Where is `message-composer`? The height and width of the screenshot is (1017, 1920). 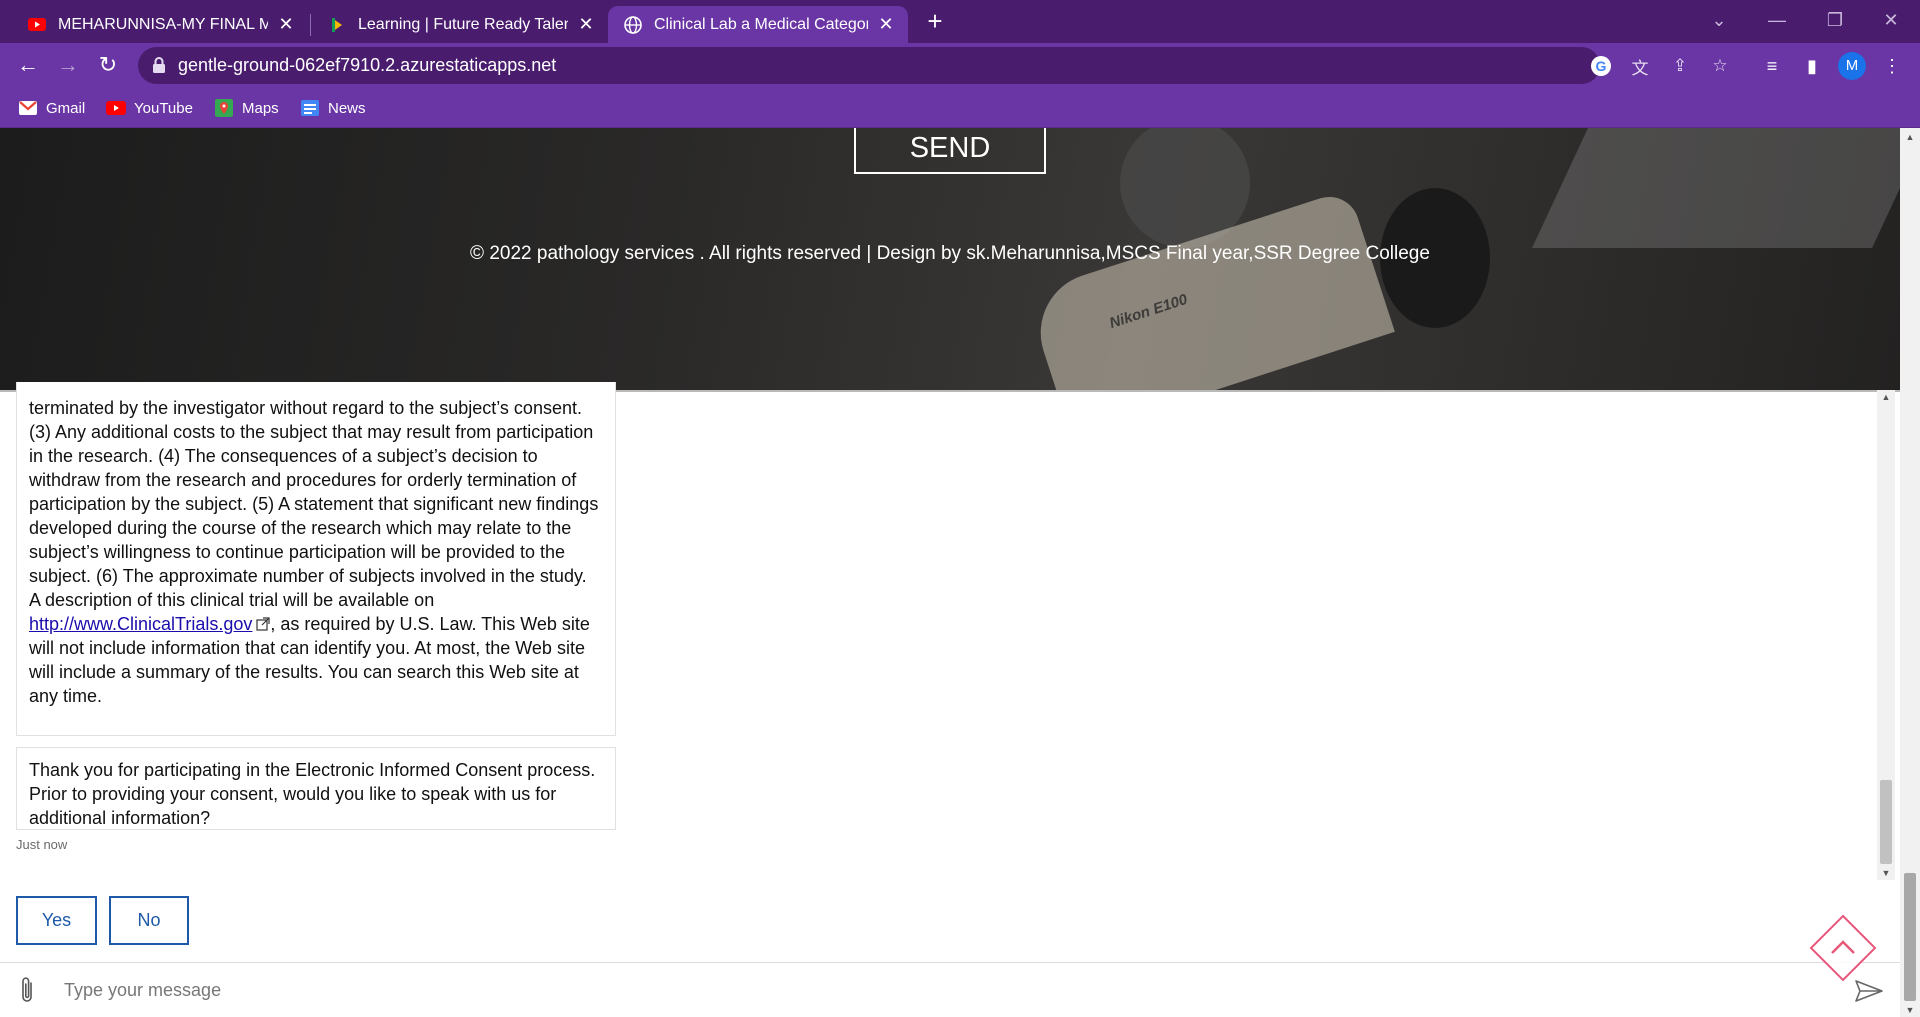 message-composer is located at coordinates (950, 989).